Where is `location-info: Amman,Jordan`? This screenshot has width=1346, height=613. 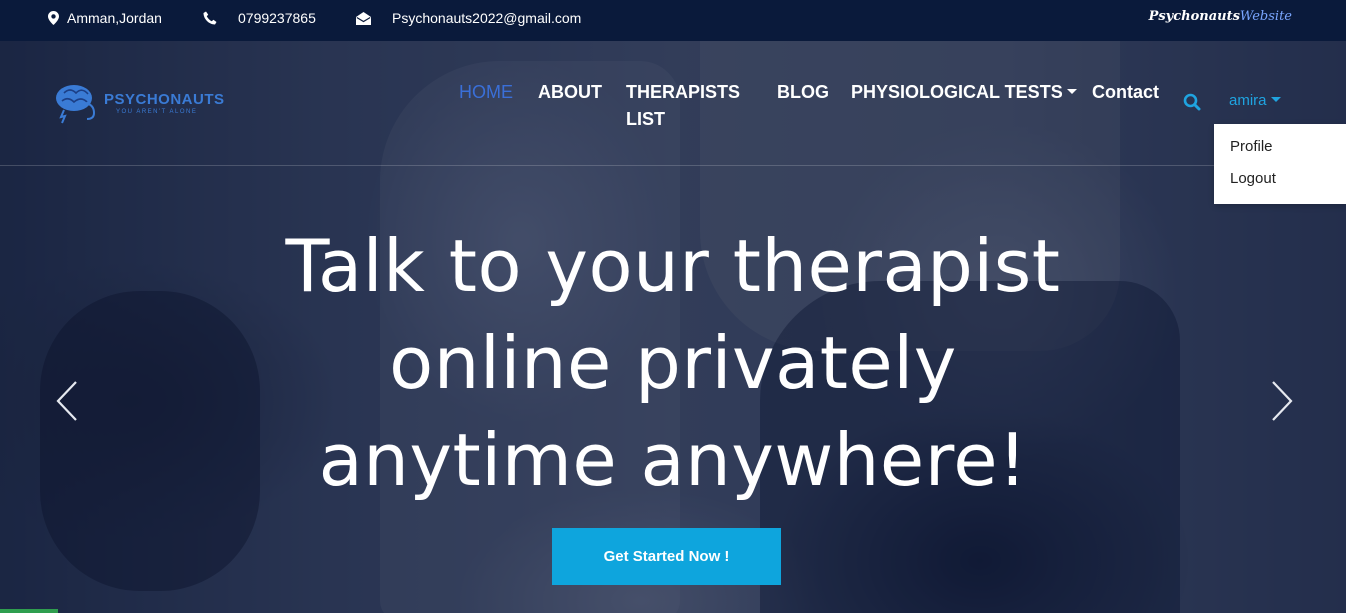 location-info: Amman,Jordan is located at coordinates (105, 18).